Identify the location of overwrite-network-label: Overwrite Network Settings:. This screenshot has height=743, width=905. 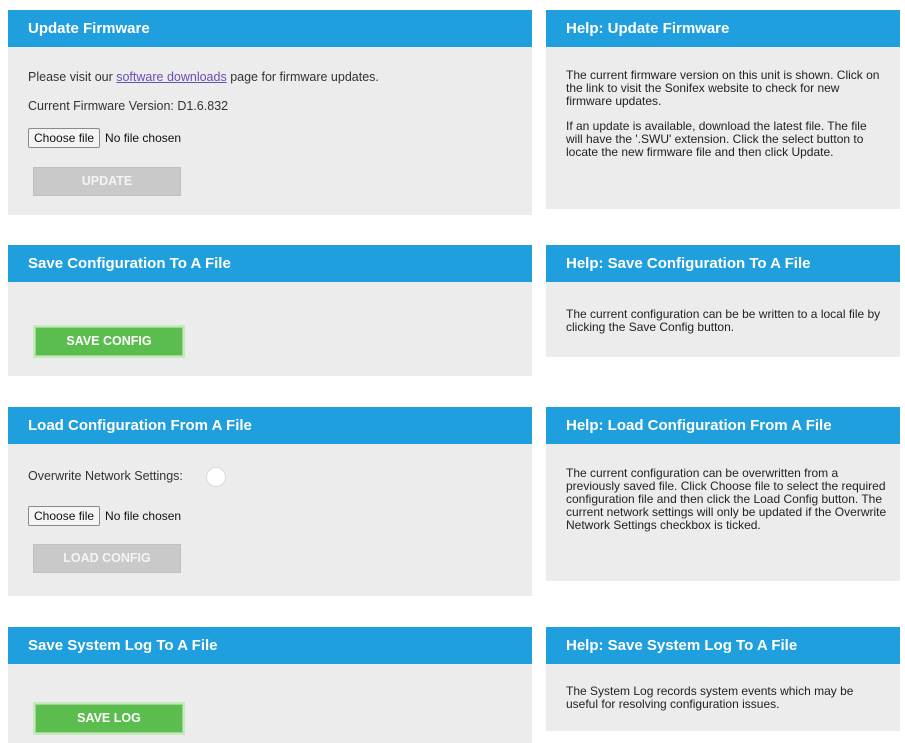
(105, 476).